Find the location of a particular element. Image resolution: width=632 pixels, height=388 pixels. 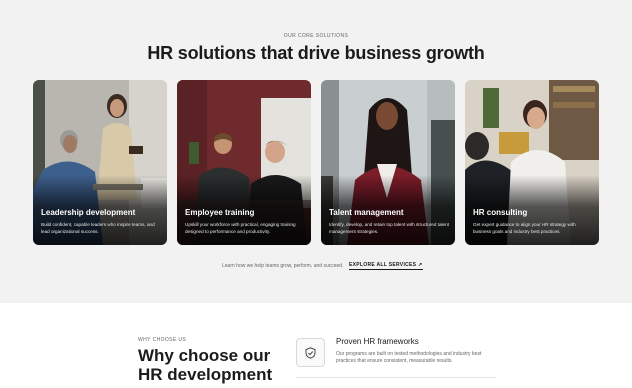

feature-divider is located at coordinates (396, 377).